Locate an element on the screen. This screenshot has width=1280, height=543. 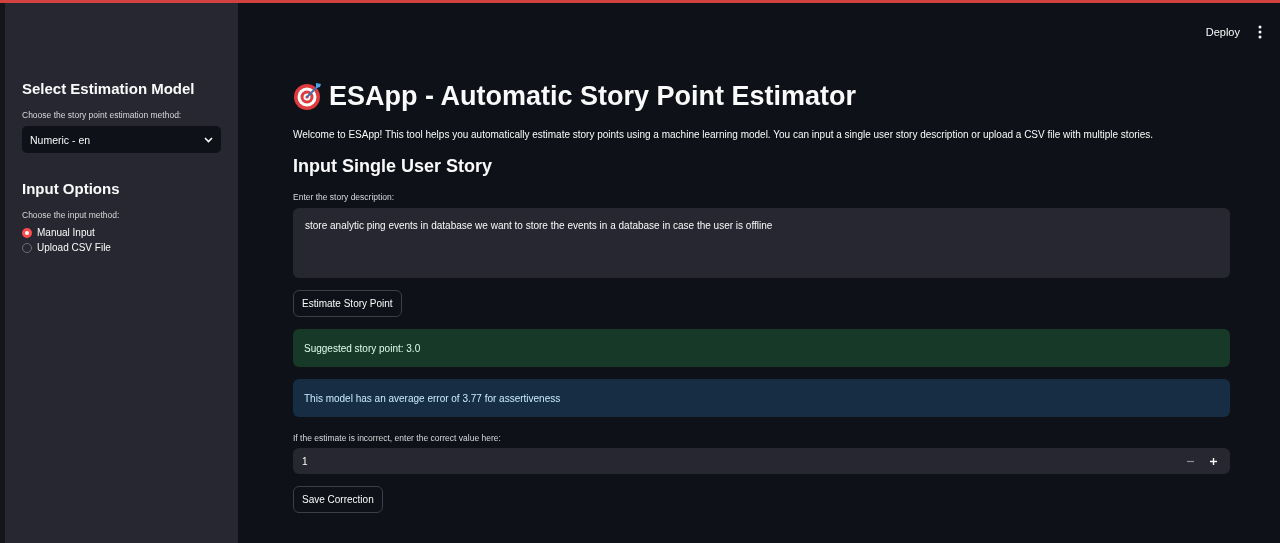
radio-option: Manual Input is located at coordinates (121, 232).